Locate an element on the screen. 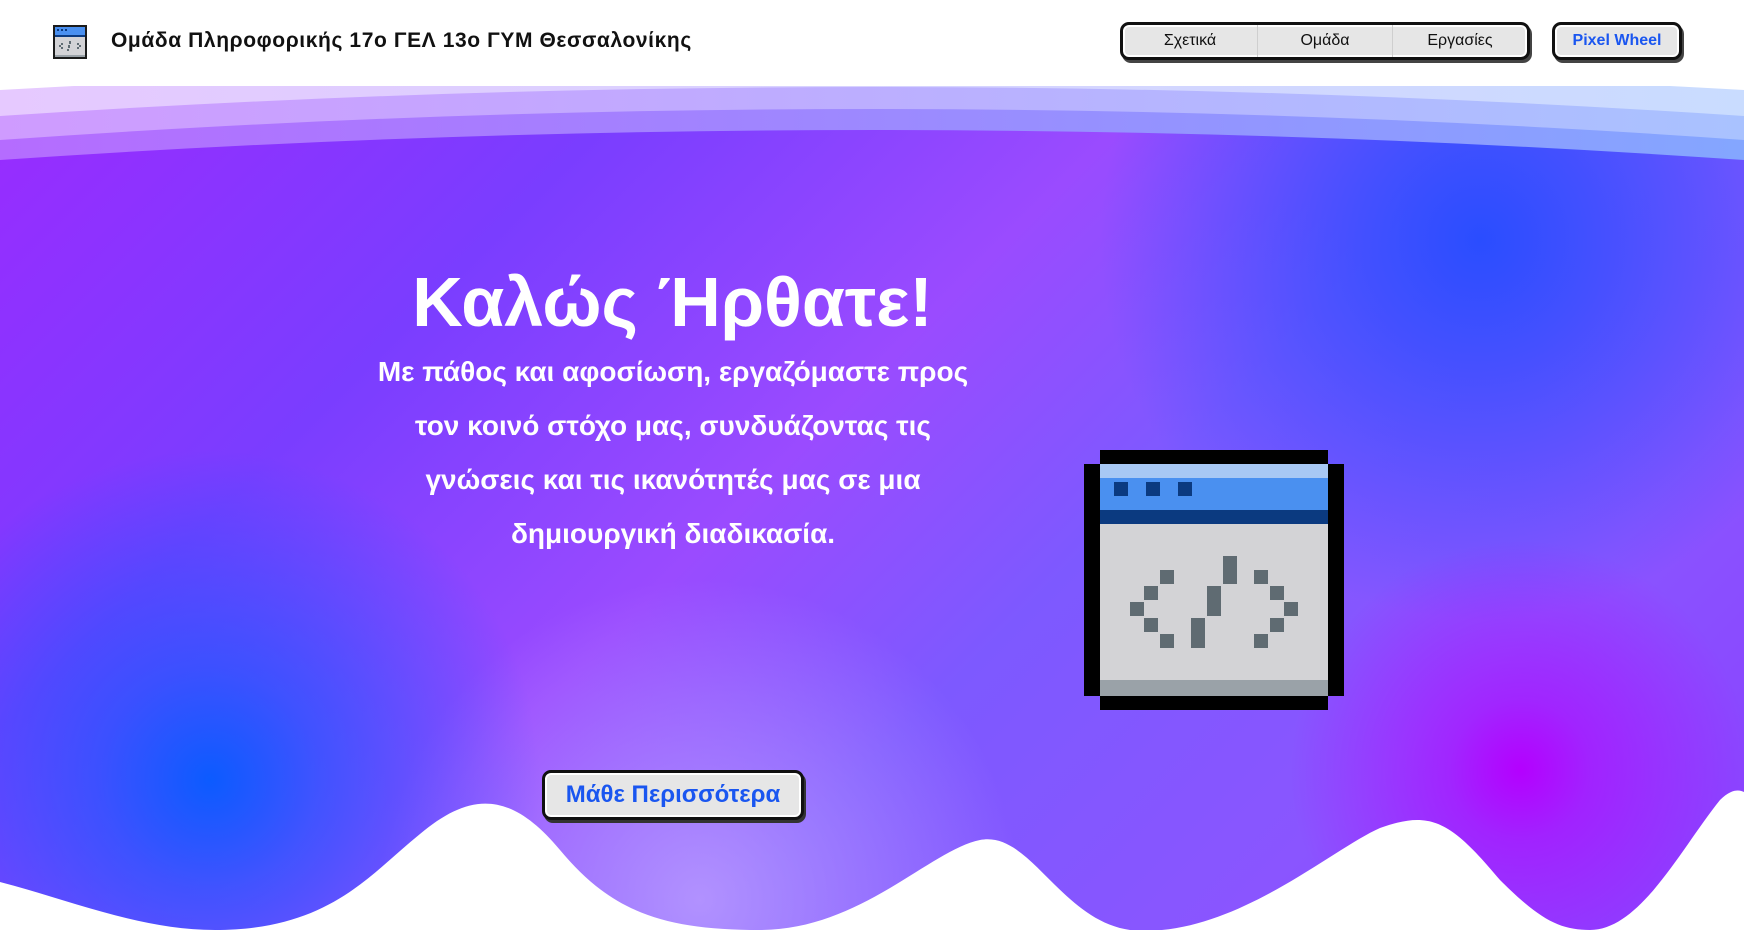 This screenshot has height=930, width=1744. nav-item-projects: Εργασίες is located at coordinates (1460, 41).